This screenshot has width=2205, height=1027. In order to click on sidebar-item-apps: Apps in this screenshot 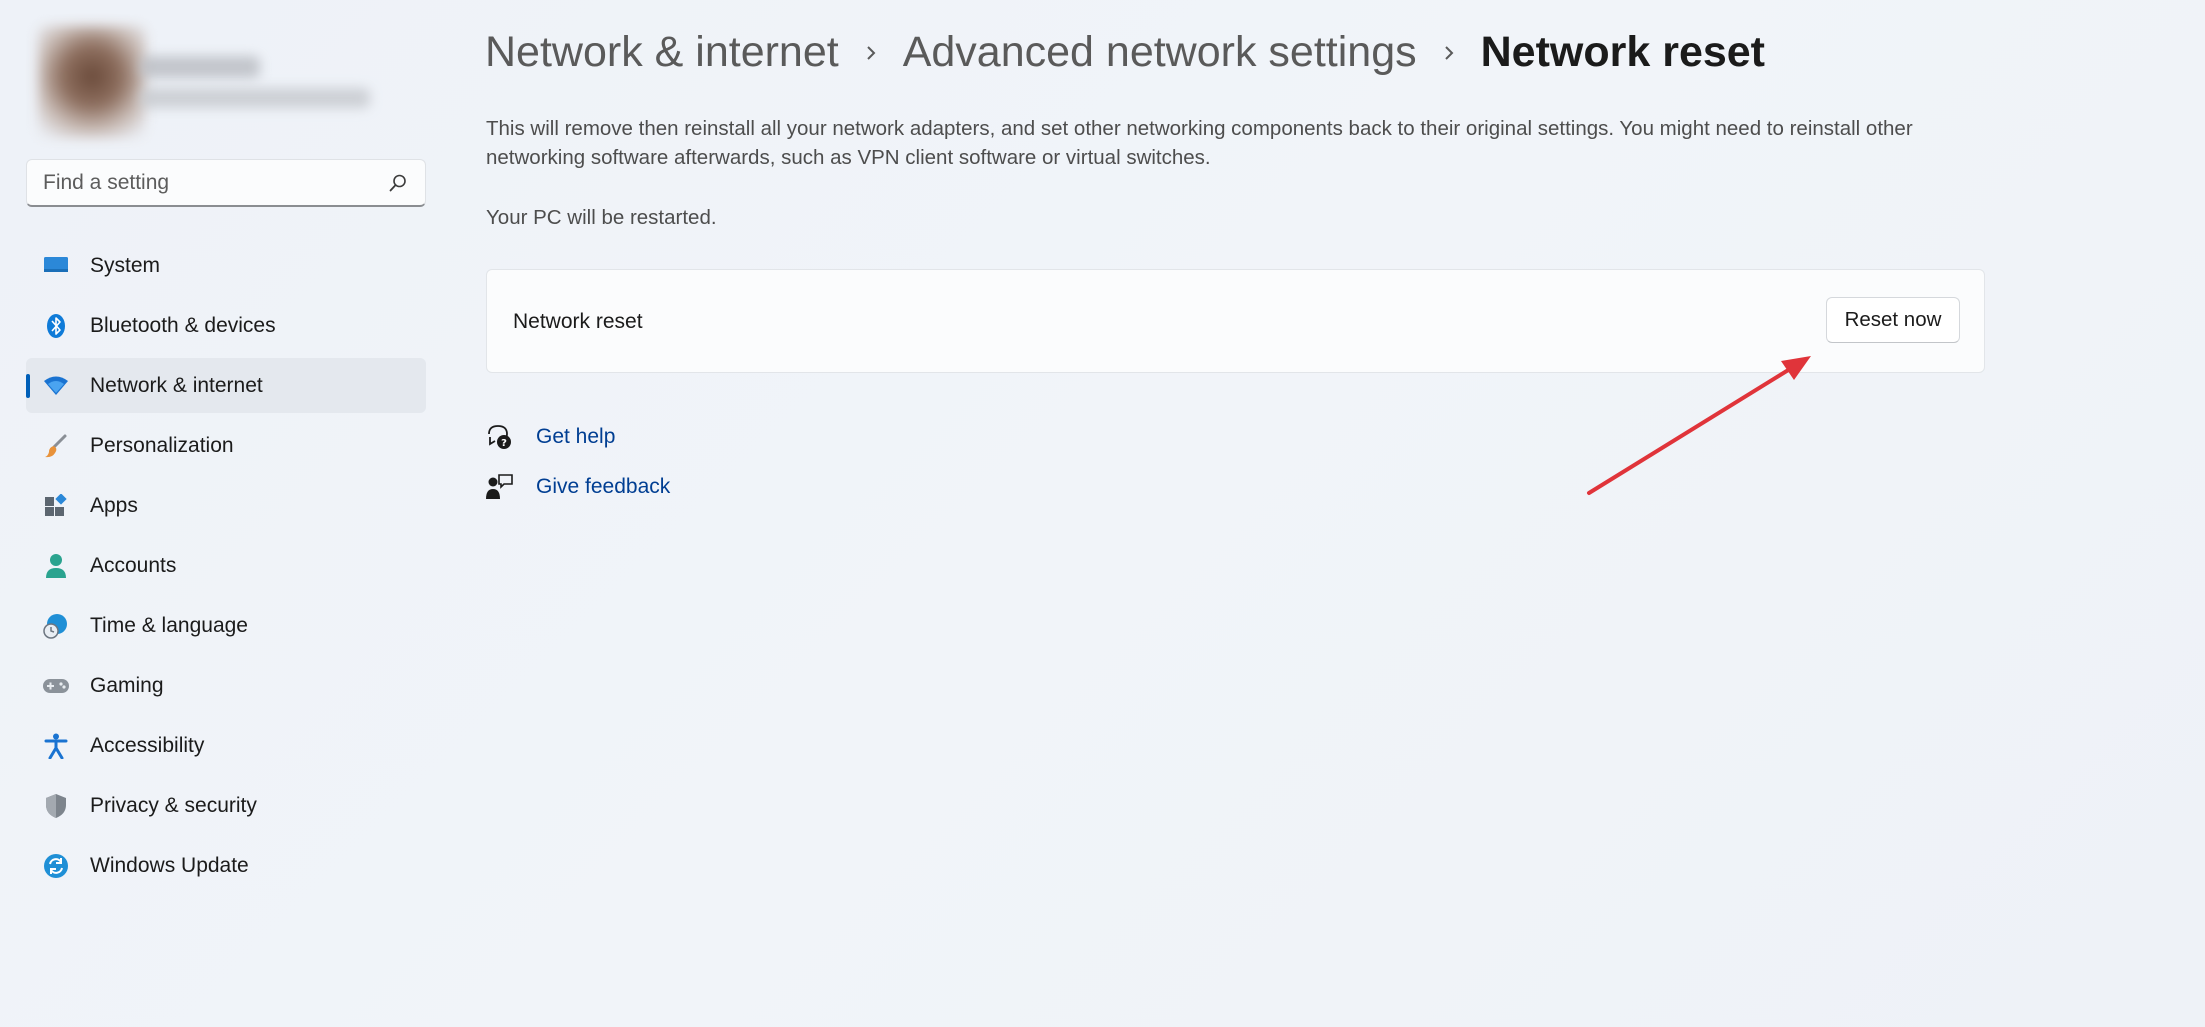, I will do `click(226, 505)`.